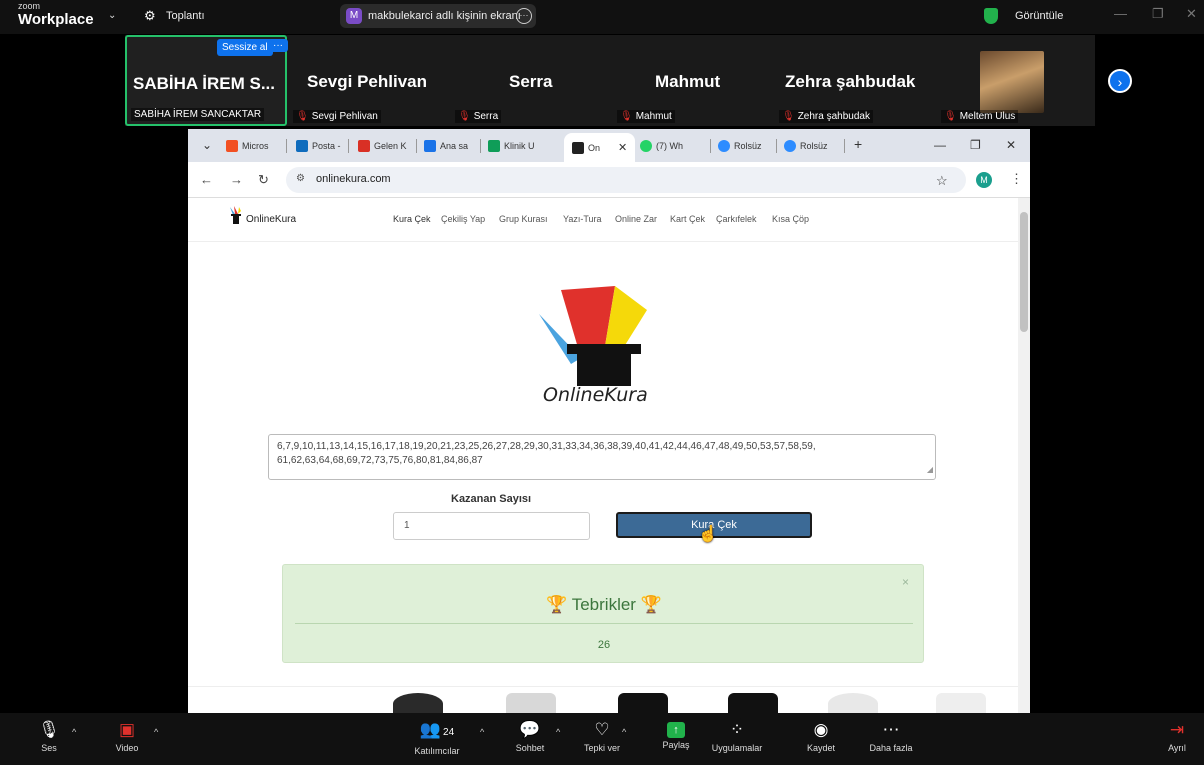  Describe the element at coordinates (626, 180) in the screenshot. I see `url-field: ⚙ onlinekura.com` at that location.